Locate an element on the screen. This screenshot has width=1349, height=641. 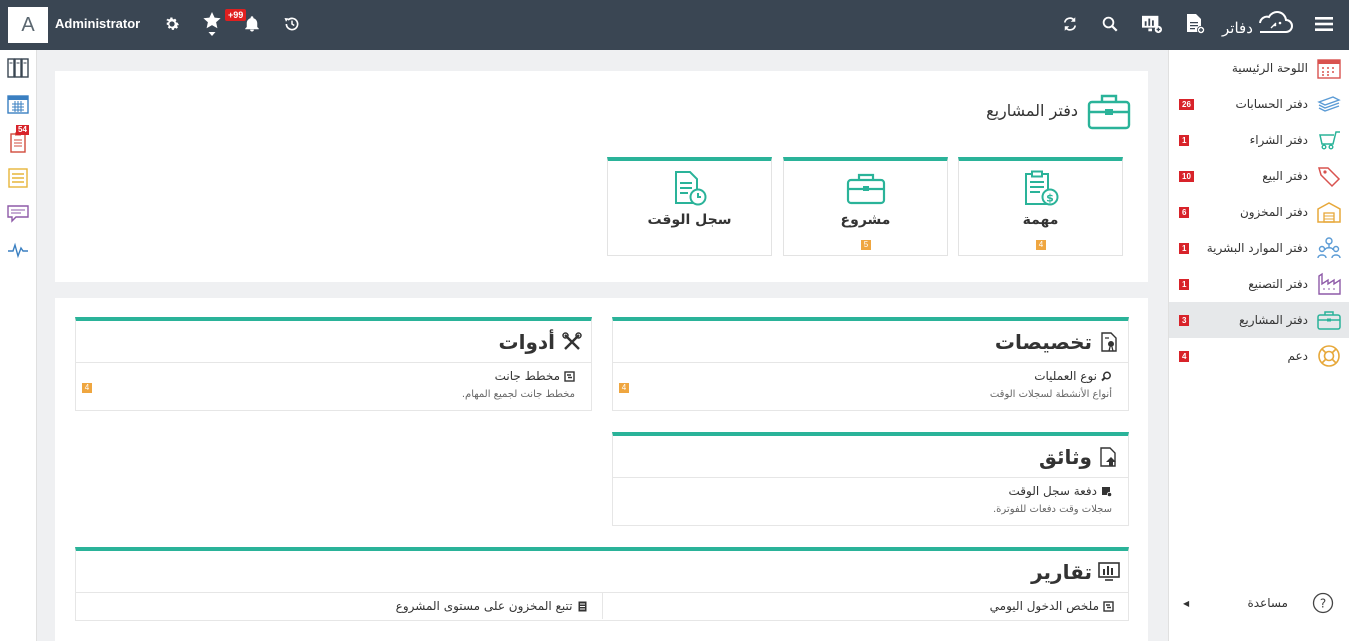
dashboard-grid-icon is located at coordinates (1329, 68).